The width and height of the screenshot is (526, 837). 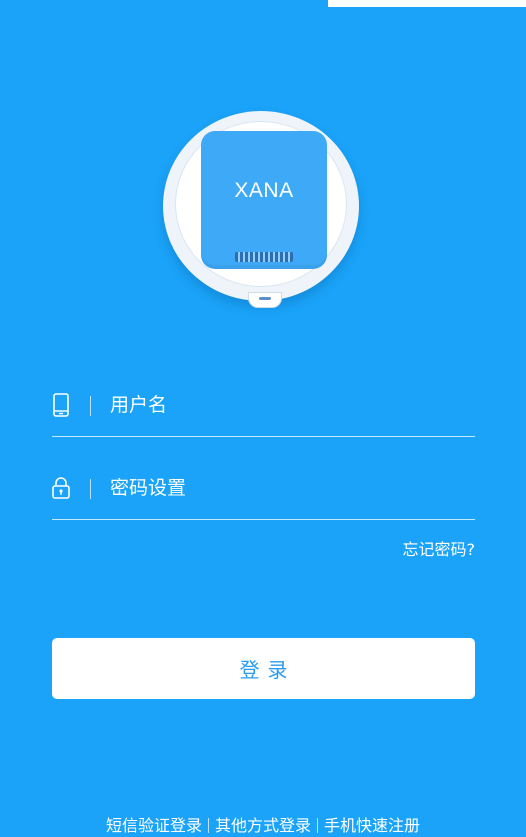 What do you see at coordinates (61, 488) in the screenshot?
I see `lock-icon` at bounding box center [61, 488].